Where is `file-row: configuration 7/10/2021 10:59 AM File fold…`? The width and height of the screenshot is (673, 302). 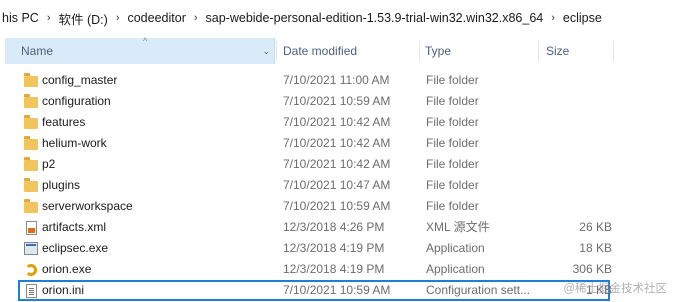
file-row: configuration 7/10/2021 10:59 AM File fold… is located at coordinates (336, 101).